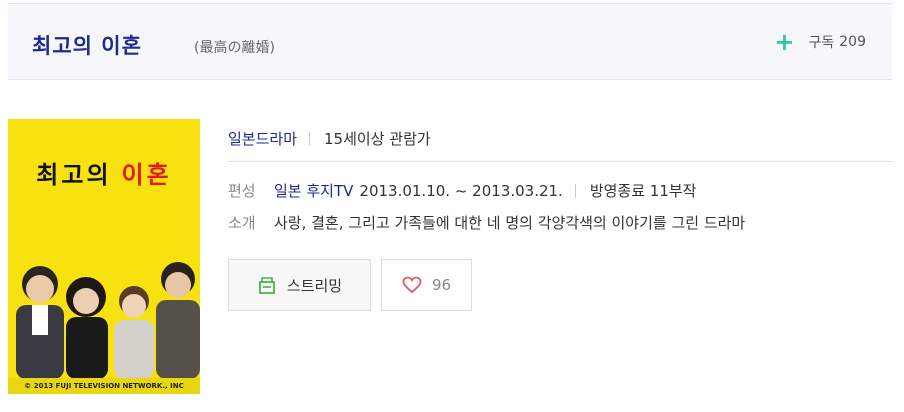 The width and height of the screenshot is (904, 412). Describe the element at coordinates (314, 285) in the screenshot. I see `streaming-label: 스트리밍` at that location.